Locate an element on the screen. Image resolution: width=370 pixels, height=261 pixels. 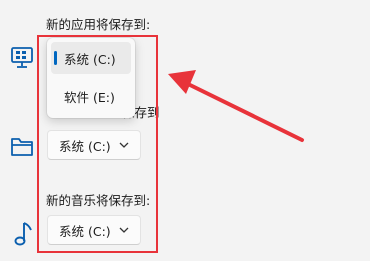
option-label: 系统 (C:) is located at coordinates (90, 59).